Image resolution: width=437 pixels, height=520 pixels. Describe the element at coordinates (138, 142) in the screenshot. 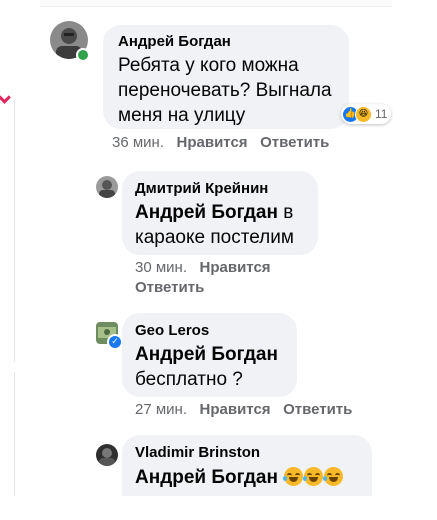

I see `comment-time: 36 мин.` at that location.